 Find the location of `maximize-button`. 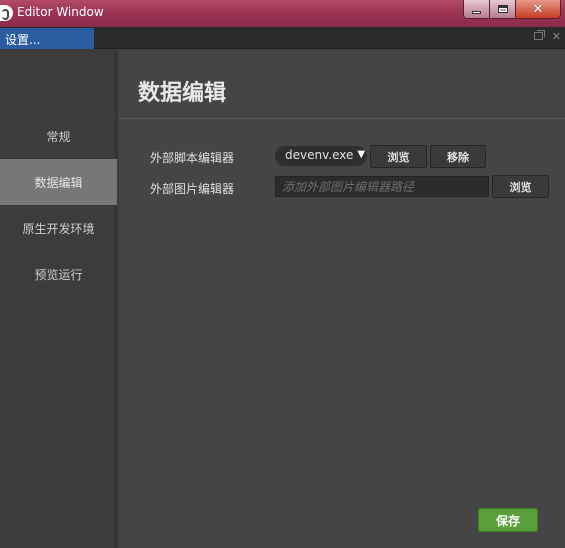

maximize-button is located at coordinates (503, 9).